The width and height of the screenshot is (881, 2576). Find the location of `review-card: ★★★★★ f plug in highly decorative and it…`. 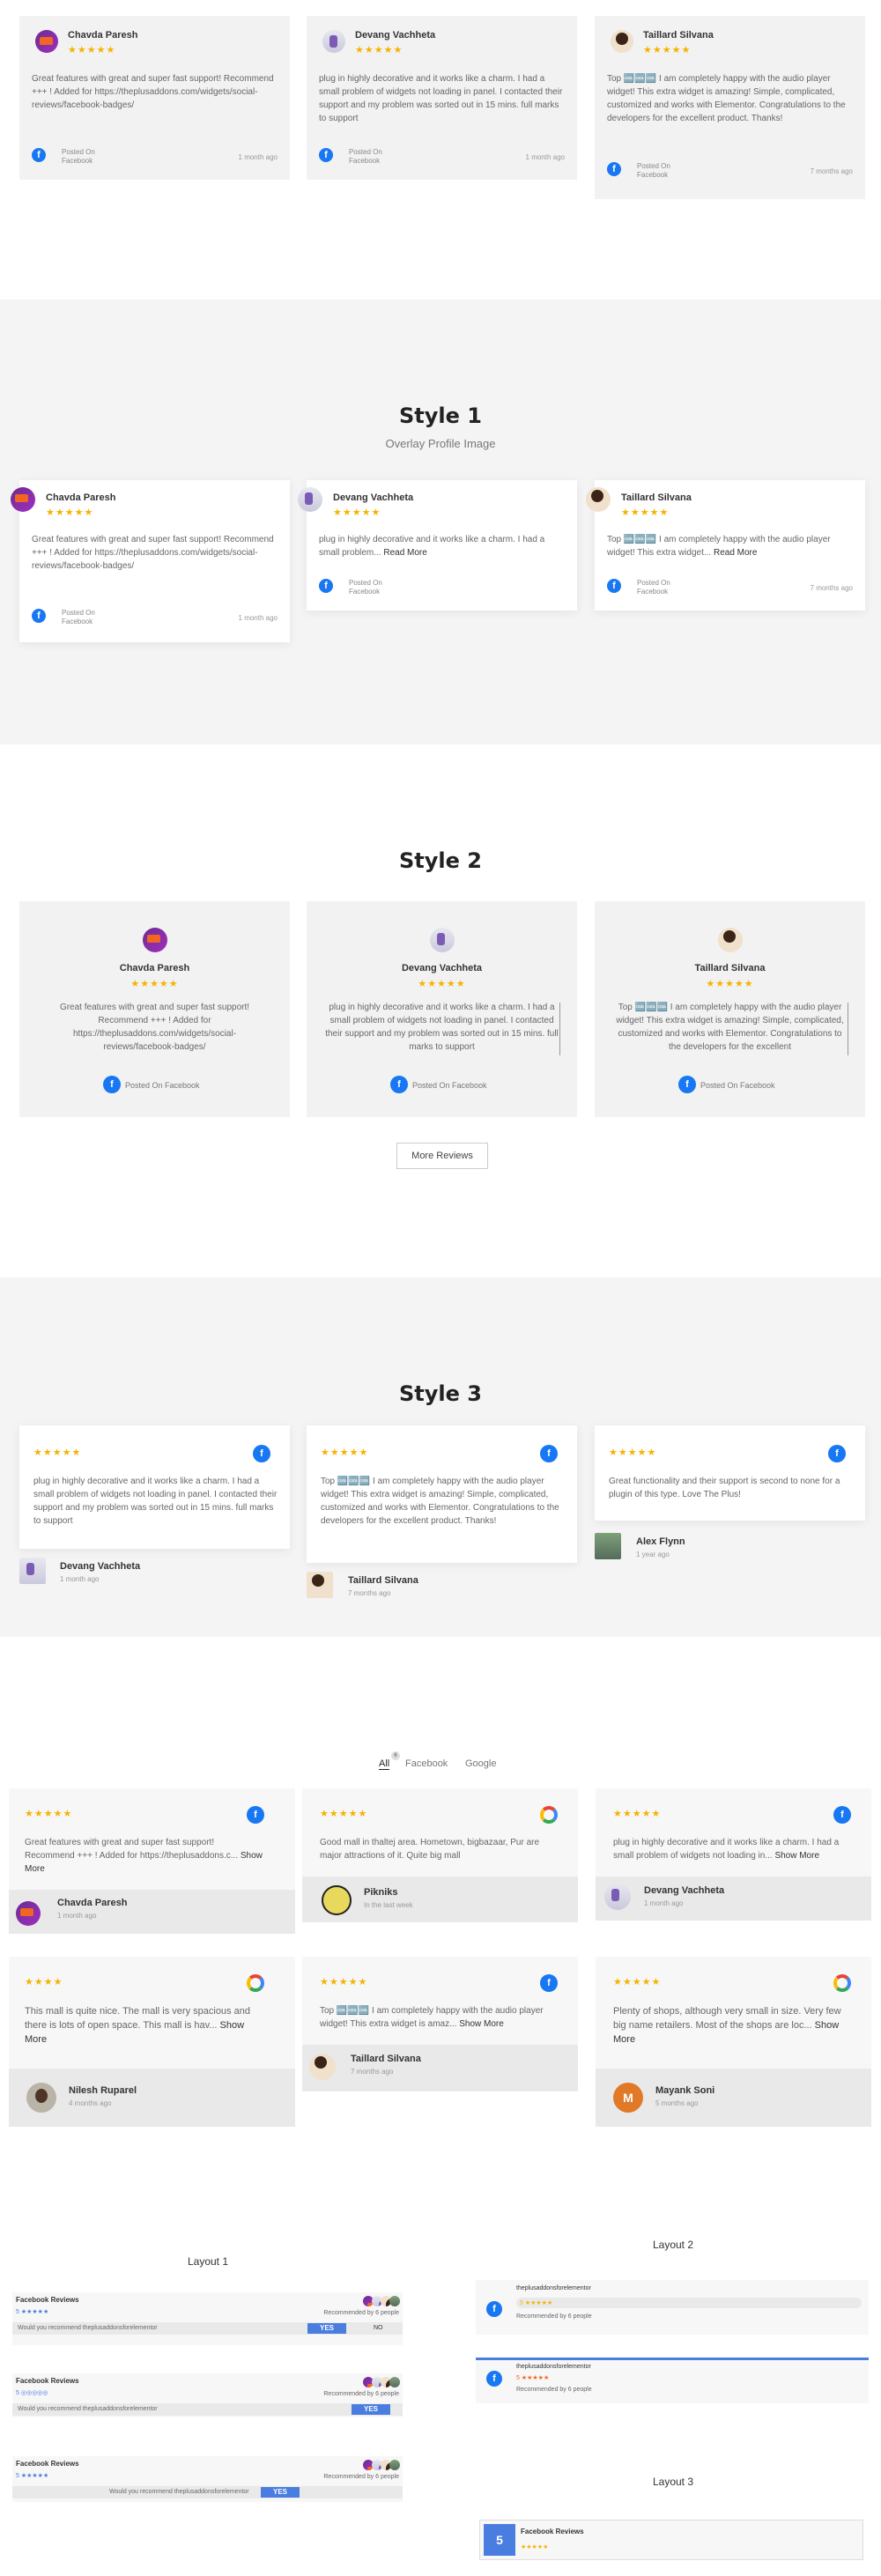

review-card: ★★★★★ f plug in highly decorative and it… is located at coordinates (154, 1487).